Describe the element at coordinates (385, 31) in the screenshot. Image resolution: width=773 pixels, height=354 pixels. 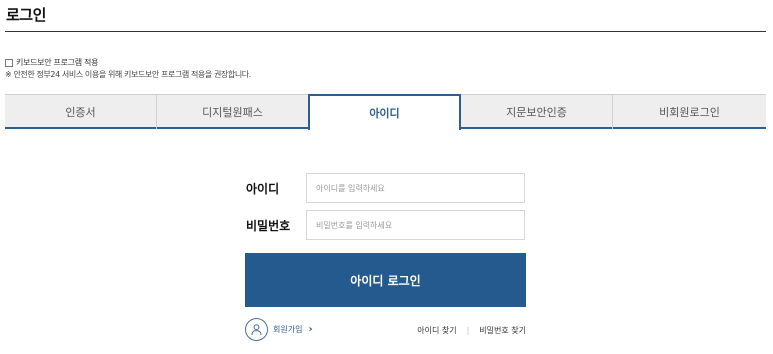
I see `title-divider` at that location.